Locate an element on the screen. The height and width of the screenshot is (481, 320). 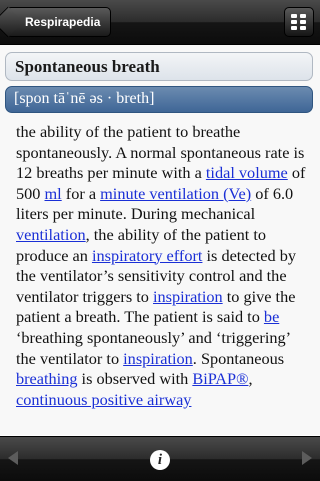
definition-link: continuous positive airway is located at coordinates (103, 399).